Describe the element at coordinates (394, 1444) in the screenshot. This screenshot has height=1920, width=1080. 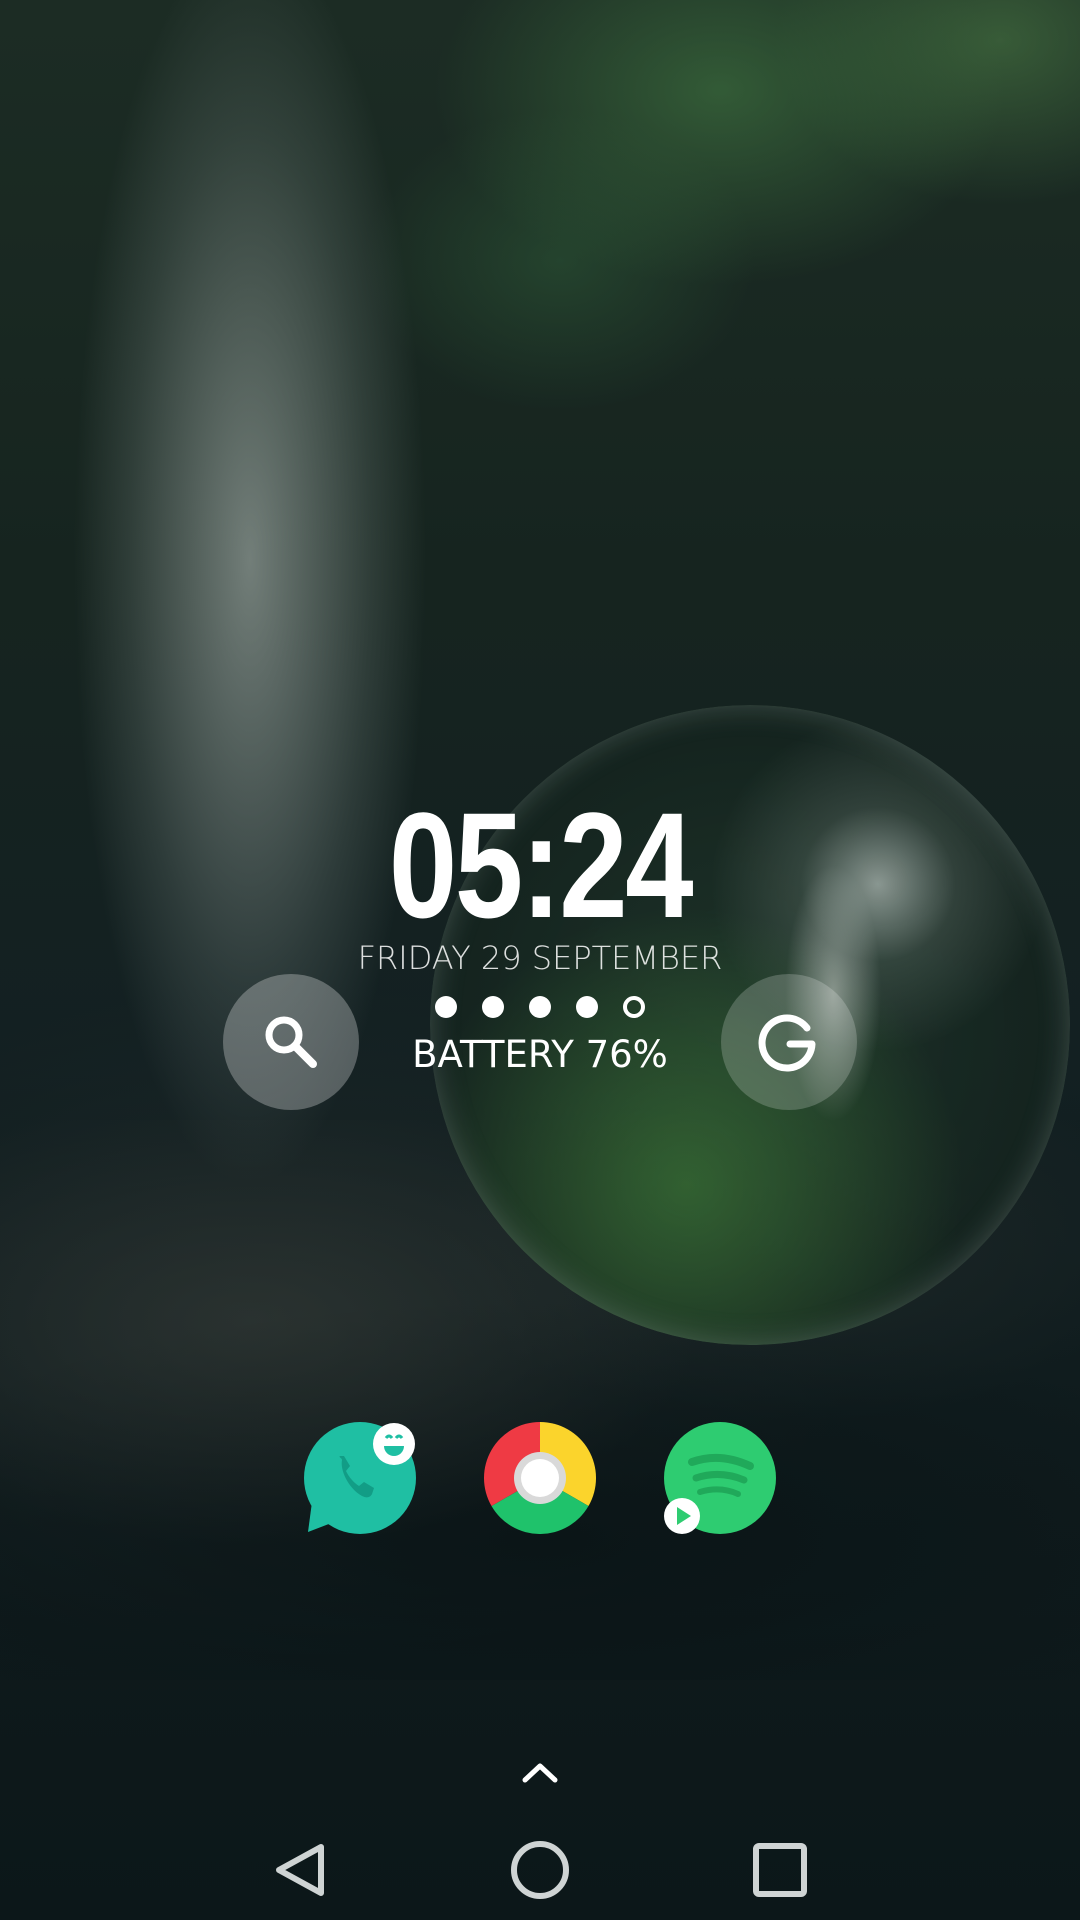
I see `smiley-icon` at that location.